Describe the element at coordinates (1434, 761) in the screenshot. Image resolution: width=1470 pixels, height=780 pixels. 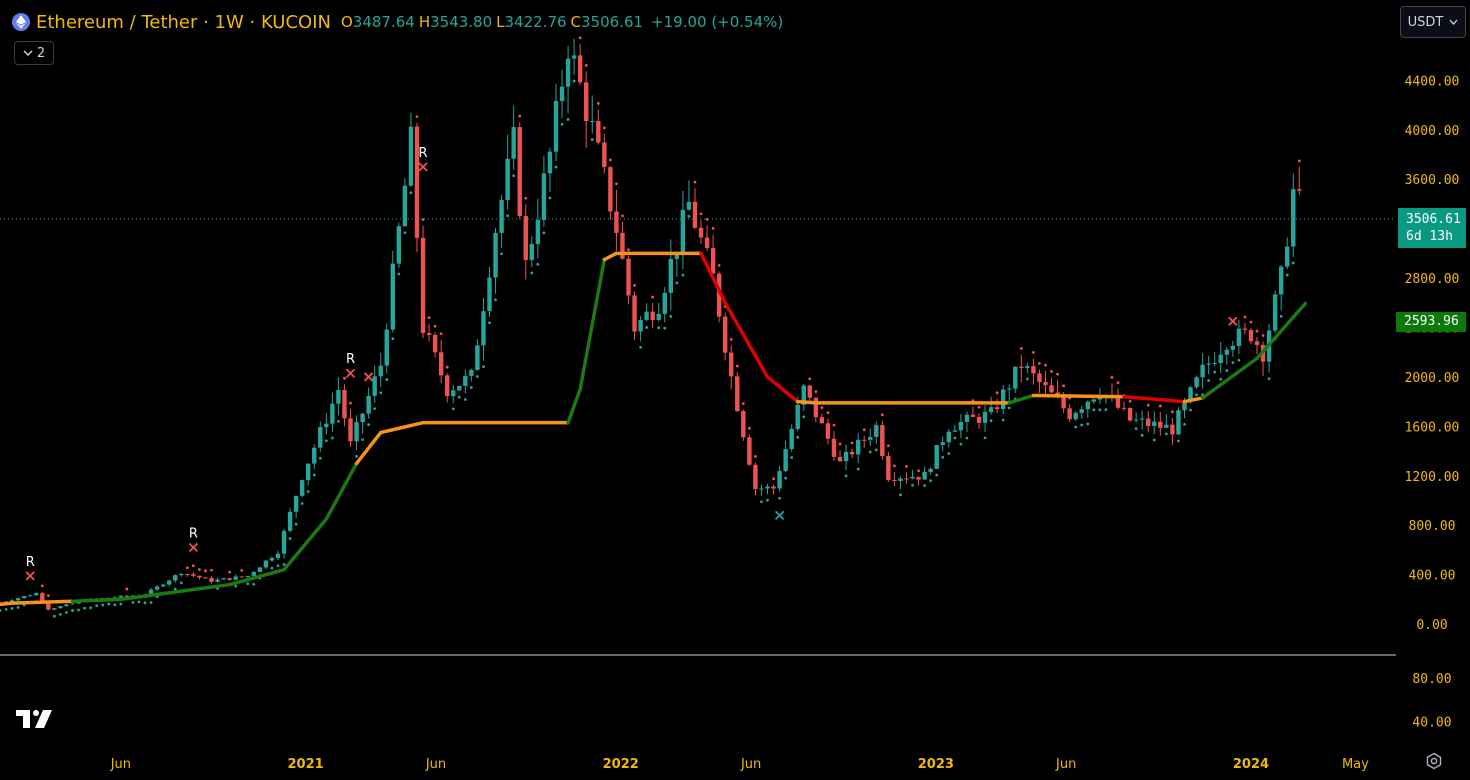
I see `gear-icon` at that location.